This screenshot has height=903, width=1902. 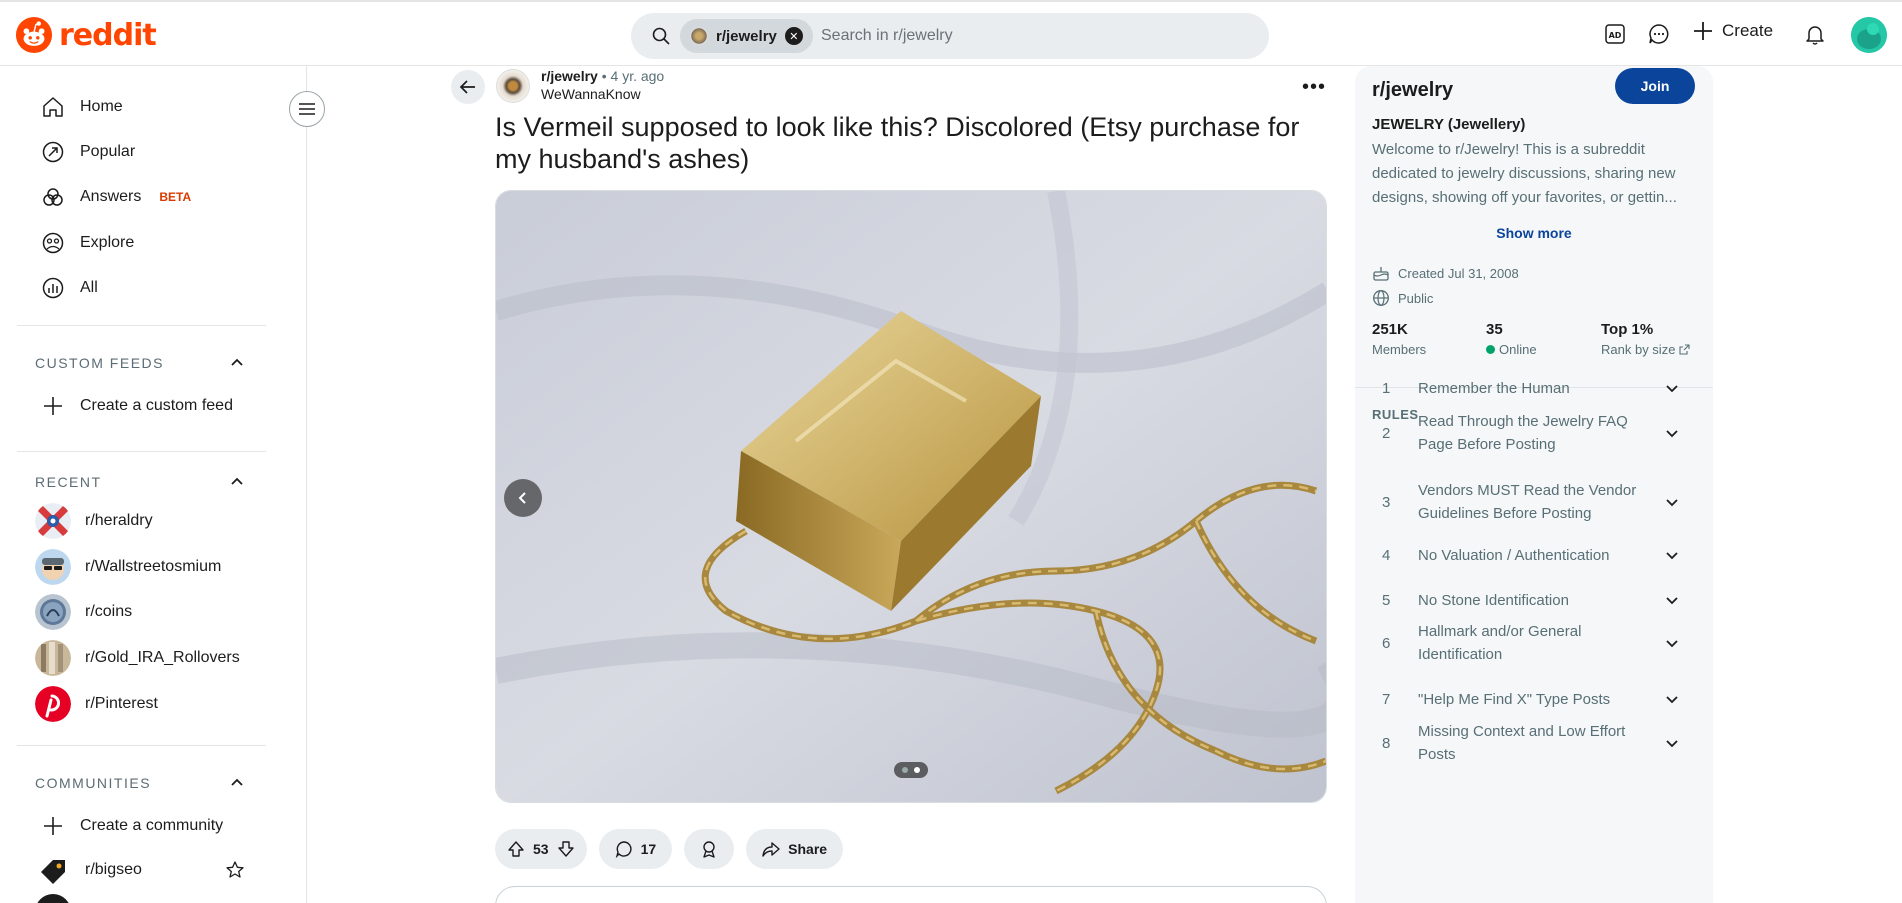 I want to click on stat-value: Top 1%, so click(x=1627, y=329).